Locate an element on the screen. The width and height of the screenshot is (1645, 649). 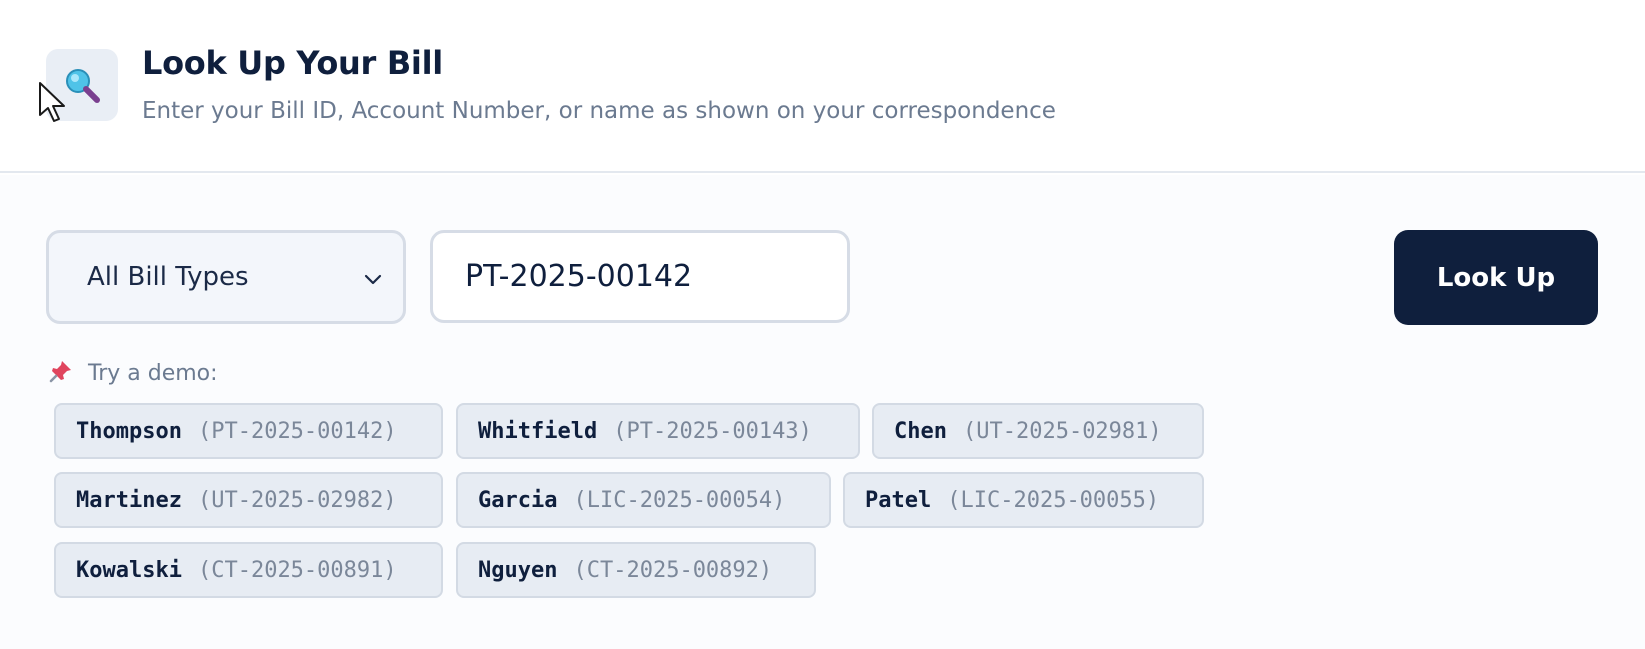
demo-chip-whitfield: Whitfield (PT-2025-00143) is located at coordinates (658, 431).